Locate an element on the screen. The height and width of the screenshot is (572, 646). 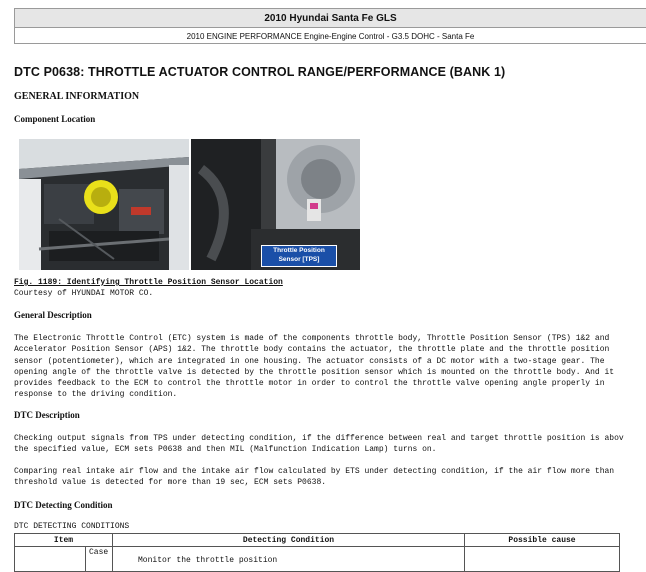
dtc-description-heading: DTC Description is located at coordinates (47, 415).